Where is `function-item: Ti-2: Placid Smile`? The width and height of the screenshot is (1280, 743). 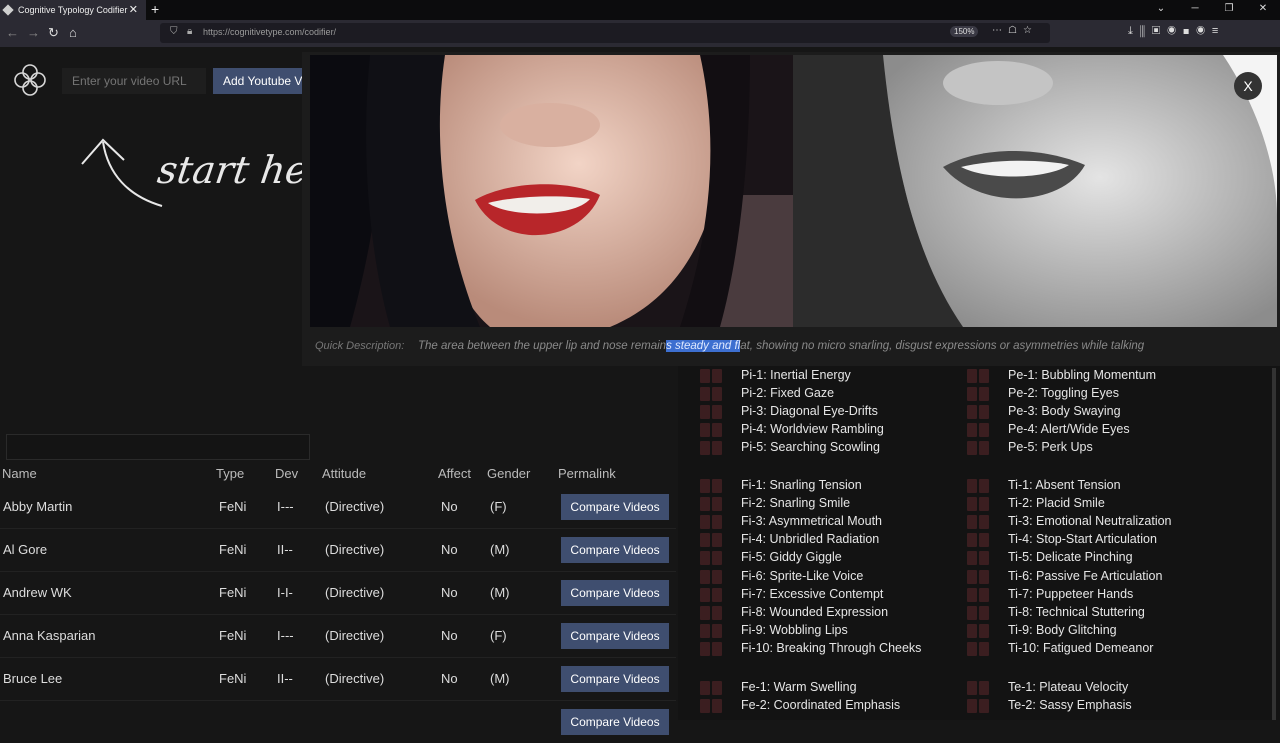
function-item: Ti-2: Placid Smile is located at coordinates (1056, 503).